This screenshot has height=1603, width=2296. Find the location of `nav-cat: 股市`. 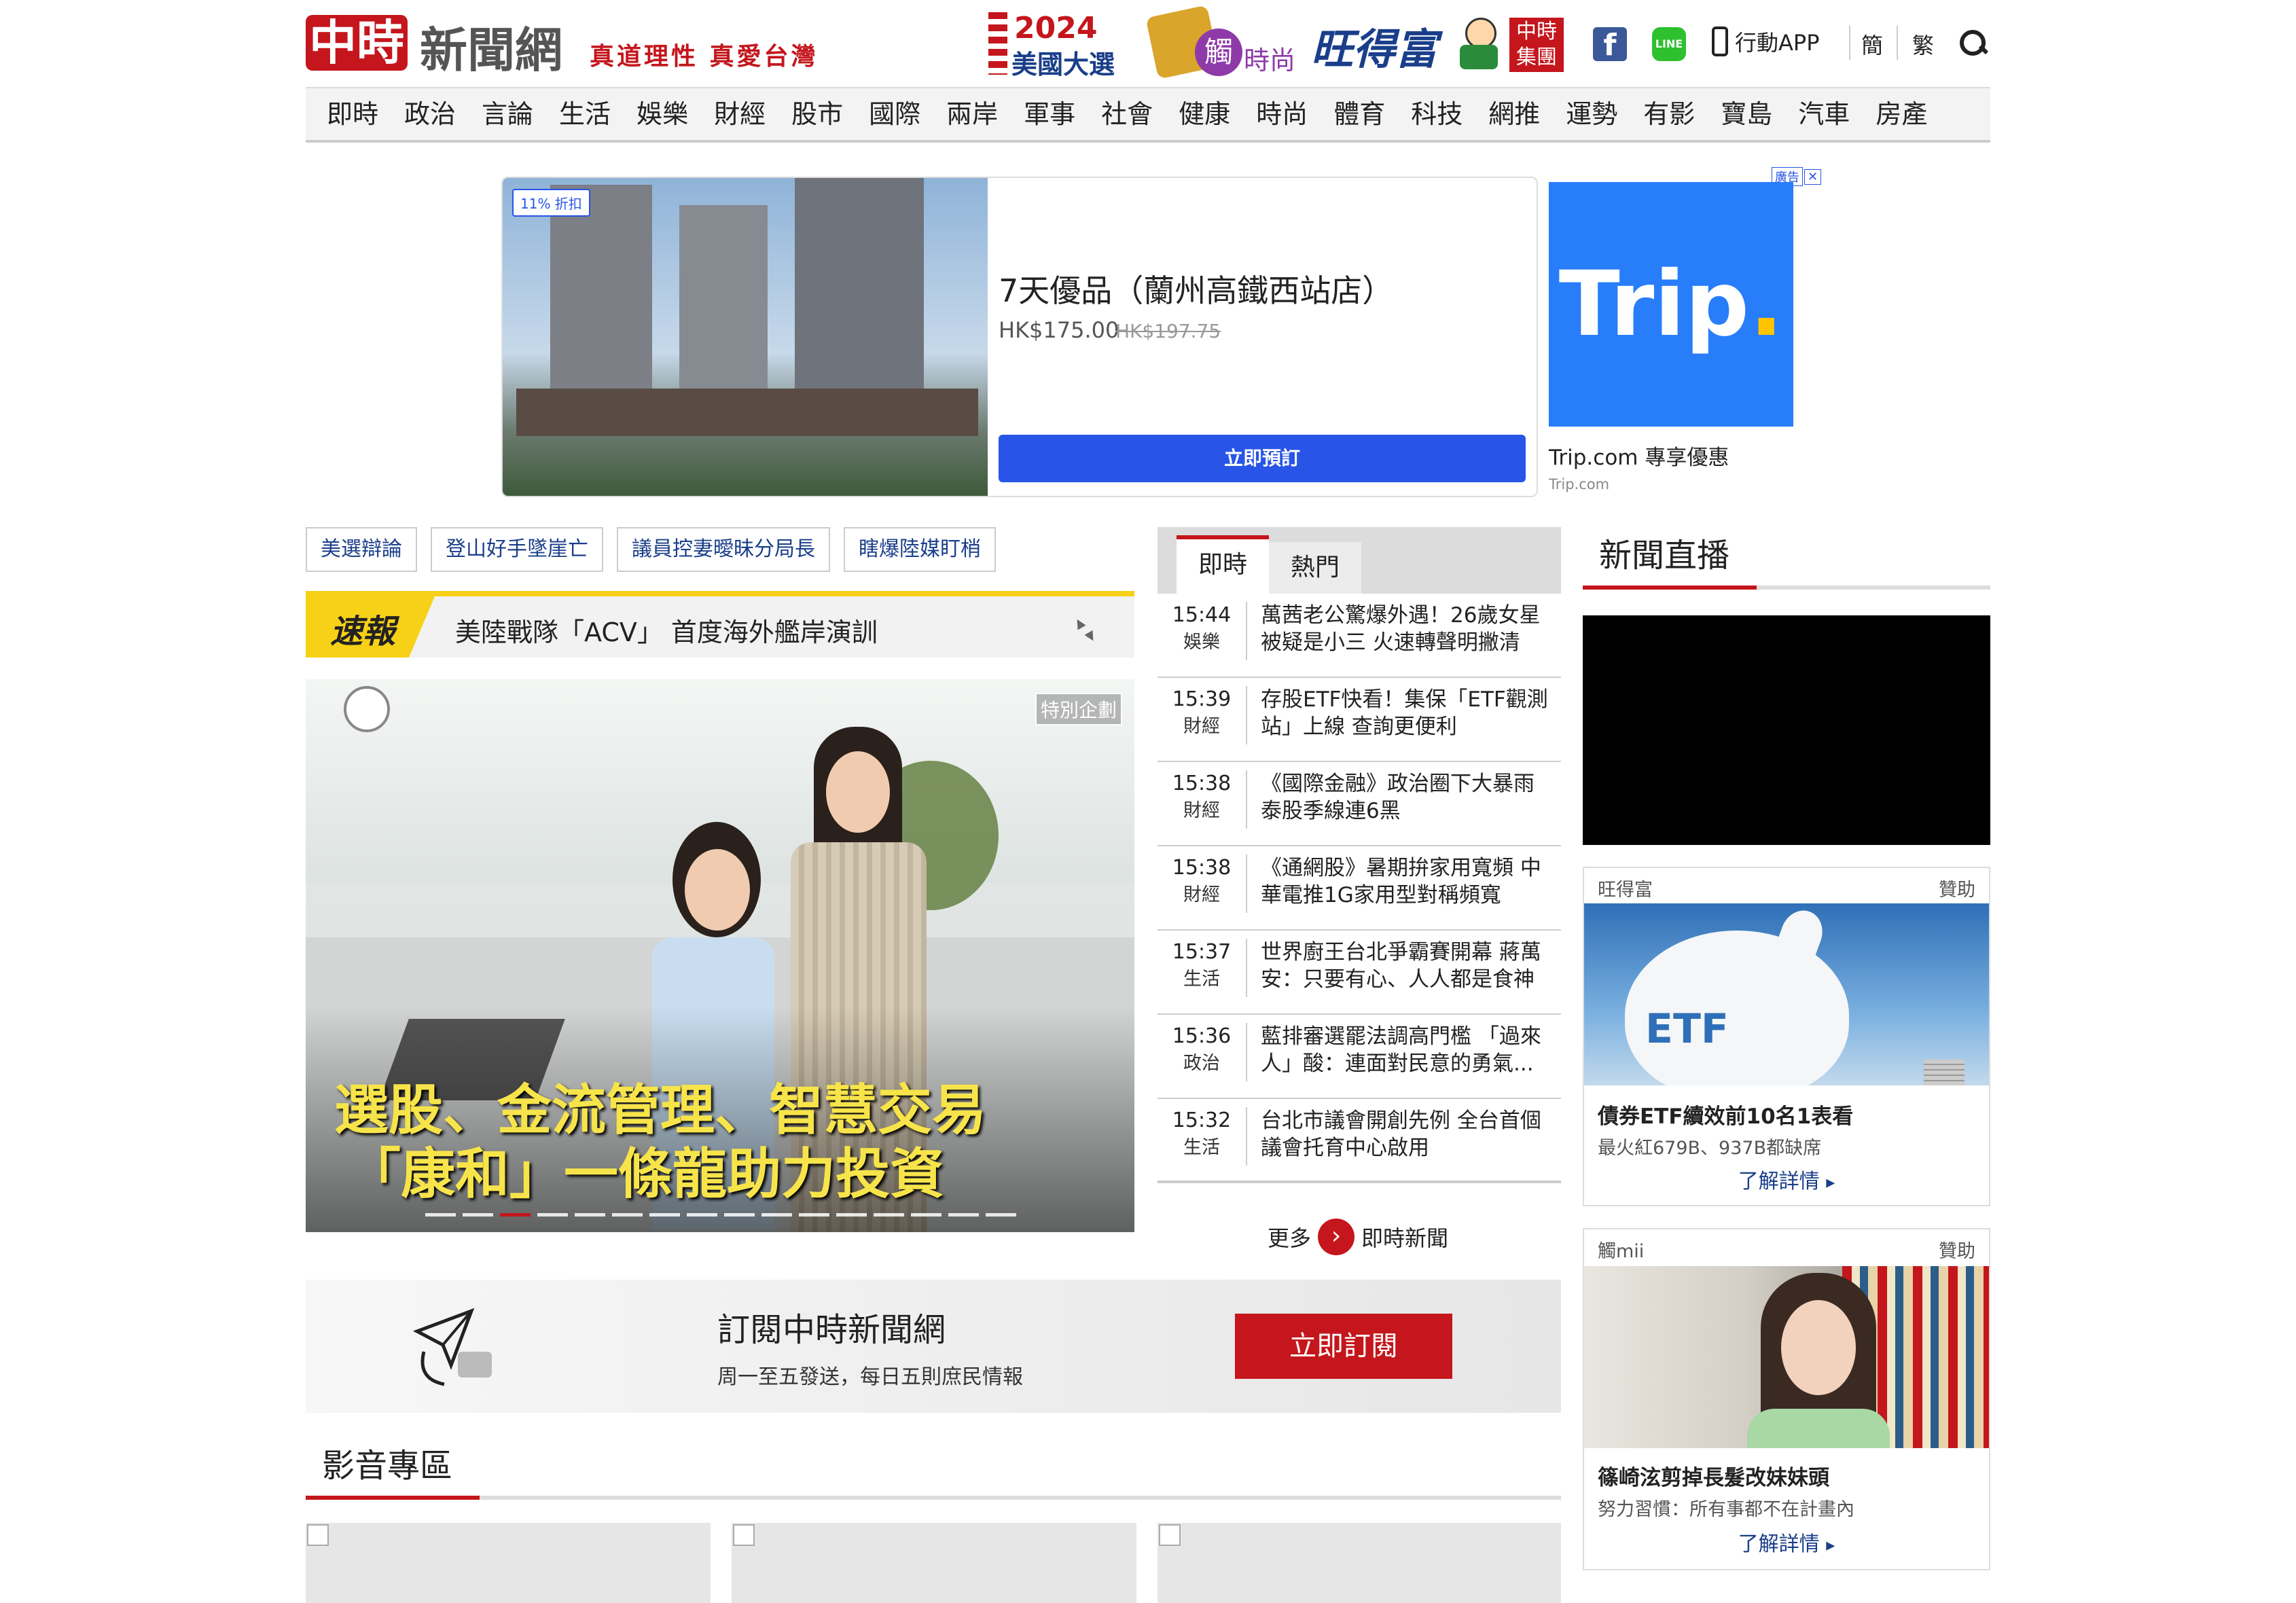

nav-cat: 股市 is located at coordinates (817, 114).